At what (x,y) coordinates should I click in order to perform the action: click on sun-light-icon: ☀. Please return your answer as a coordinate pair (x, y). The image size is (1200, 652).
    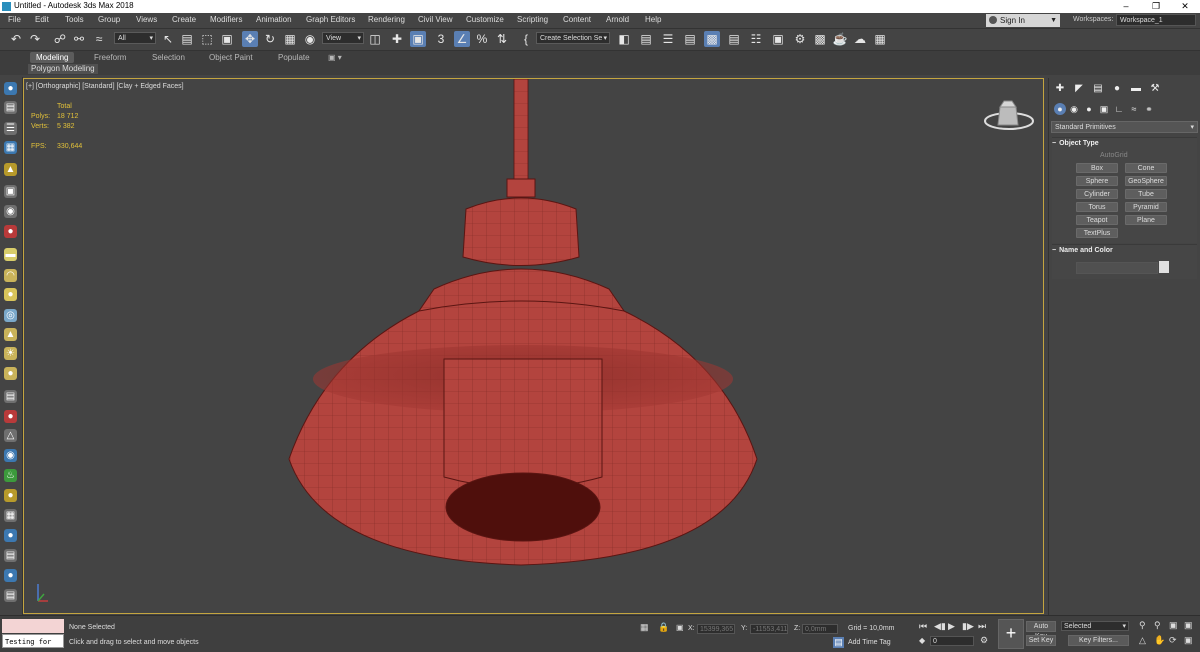
    Looking at the image, I should click on (10, 353).